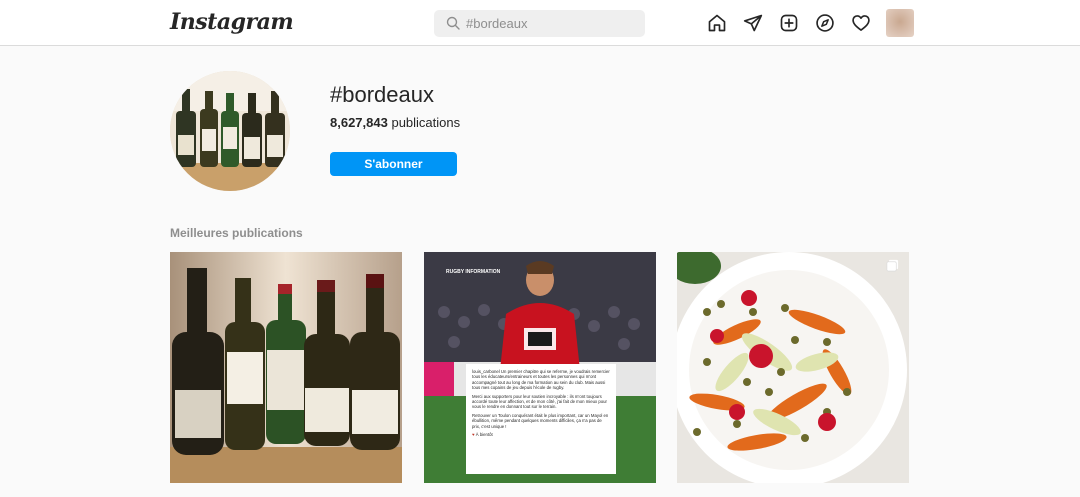 This screenshot has height=497, width=1080. What do you see at coordinates (861, 23) in the screenshot?
I see `activity-icon` at bounding box center [861, 23].